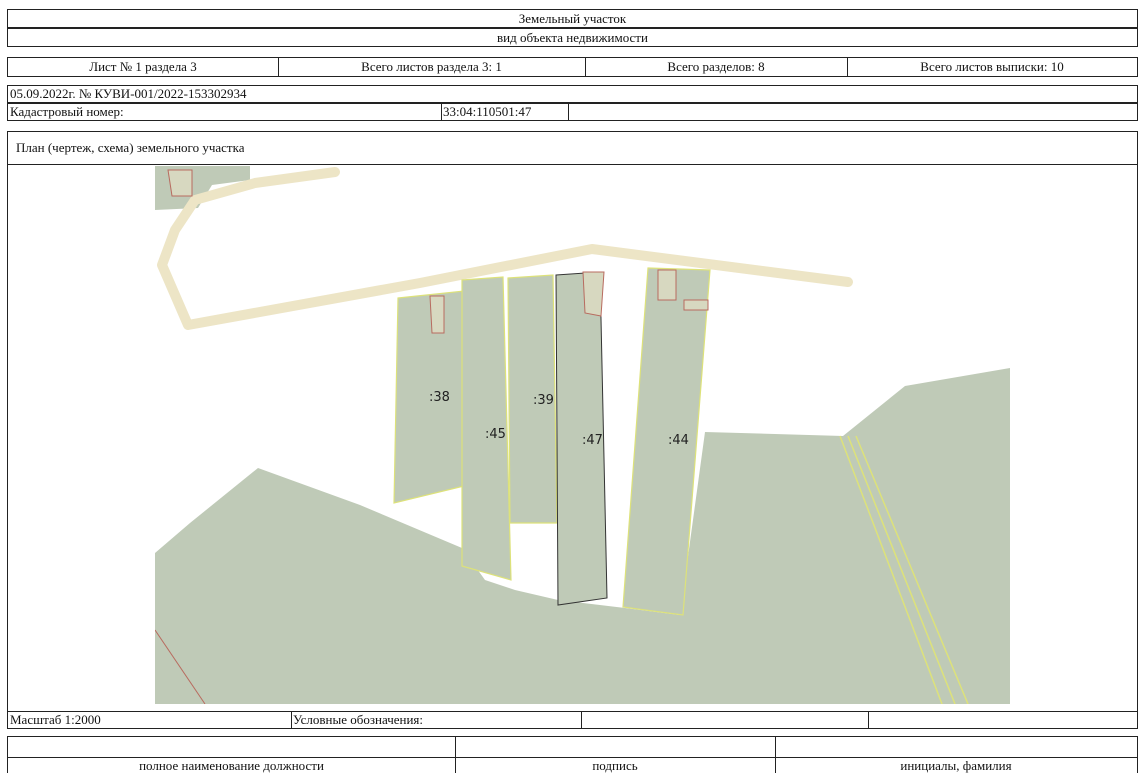 The width and height of the screenshot is (1144, 774). I want to click on parcel-label: :47, so click(592, 440).